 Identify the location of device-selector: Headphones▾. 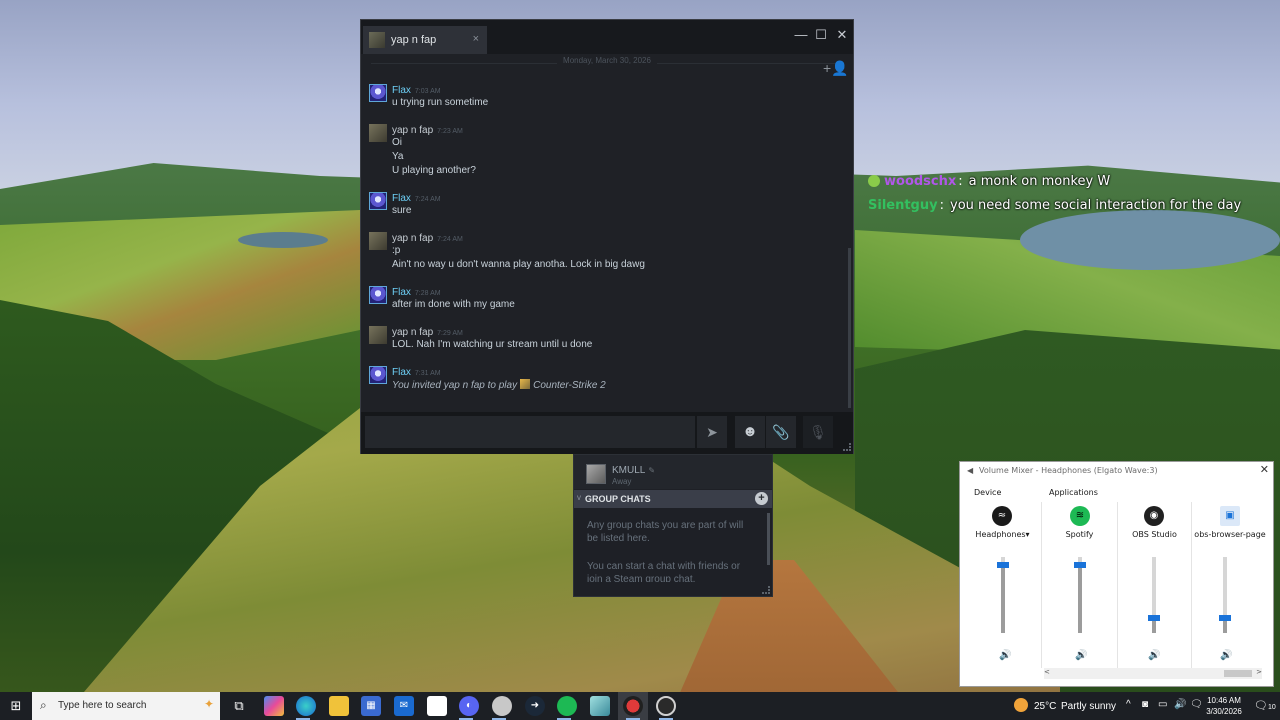
(1002, 534).